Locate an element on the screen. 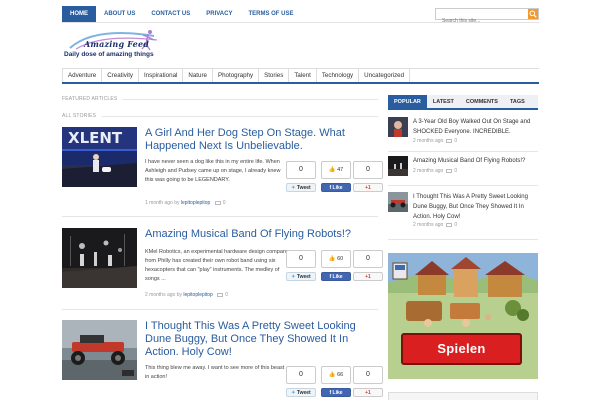  category-creativity: Creativity is located at coordinates (121, 75).